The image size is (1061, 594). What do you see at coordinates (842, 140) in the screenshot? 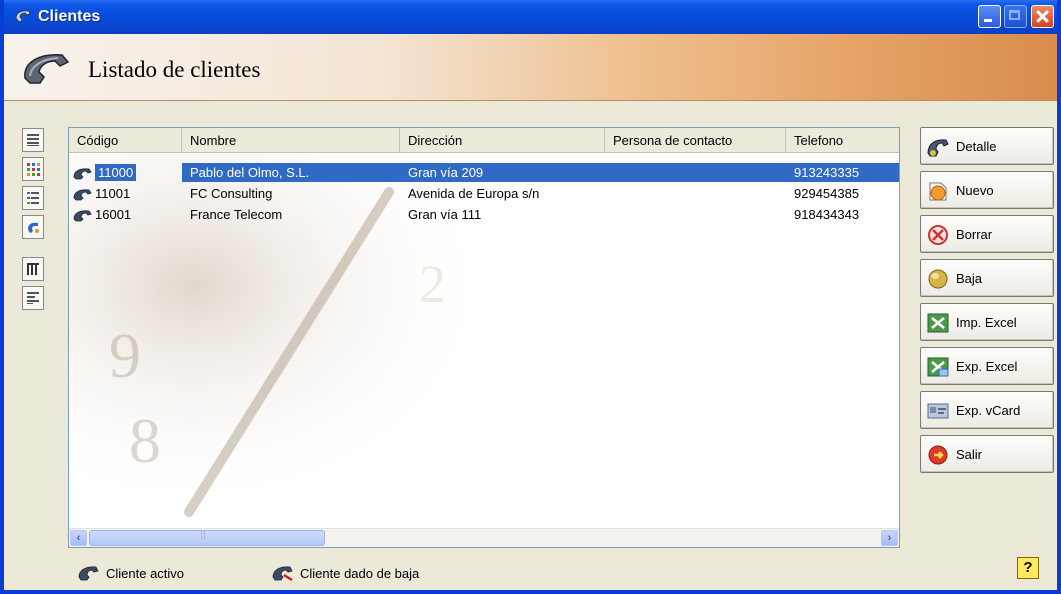
I see `column-header-telefono: Telefono` at bounding box center [842, 140].